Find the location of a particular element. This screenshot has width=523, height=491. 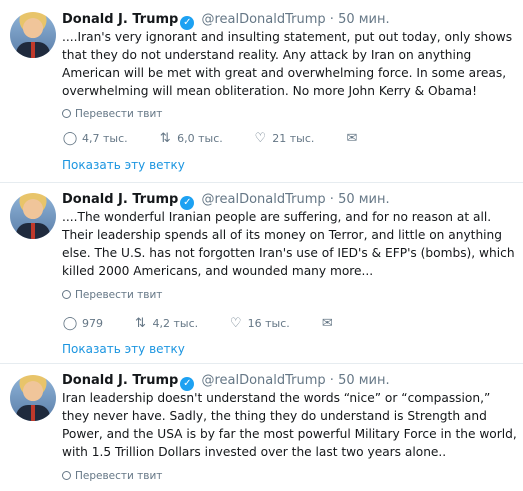

tweet-actions: ◯ 4,7 тыс. ⇅ 6,0 тыс. ♡ 21 тыс. ✉ is located at coordinates (226, 138).